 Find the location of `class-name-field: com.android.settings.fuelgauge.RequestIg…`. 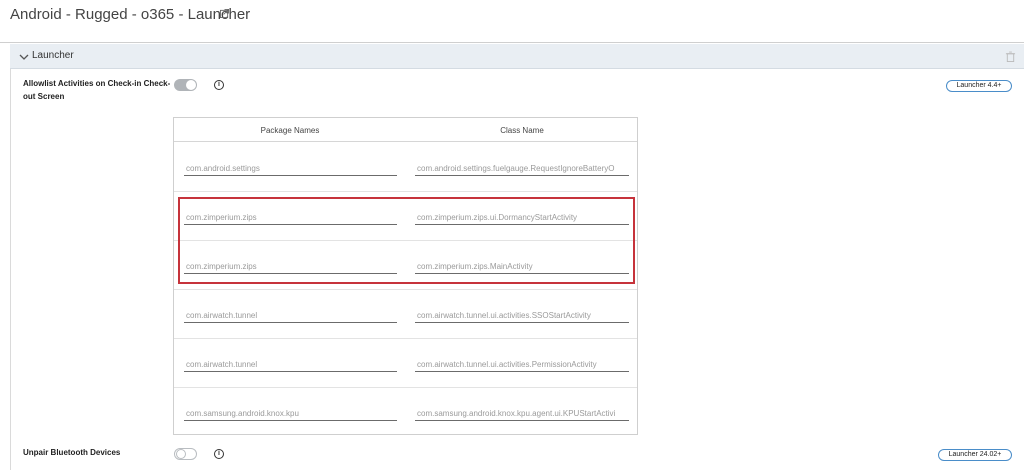

class-name-field: com.android.settings.fuelgauge.RequestIg… is located at coordinates (522, 170).